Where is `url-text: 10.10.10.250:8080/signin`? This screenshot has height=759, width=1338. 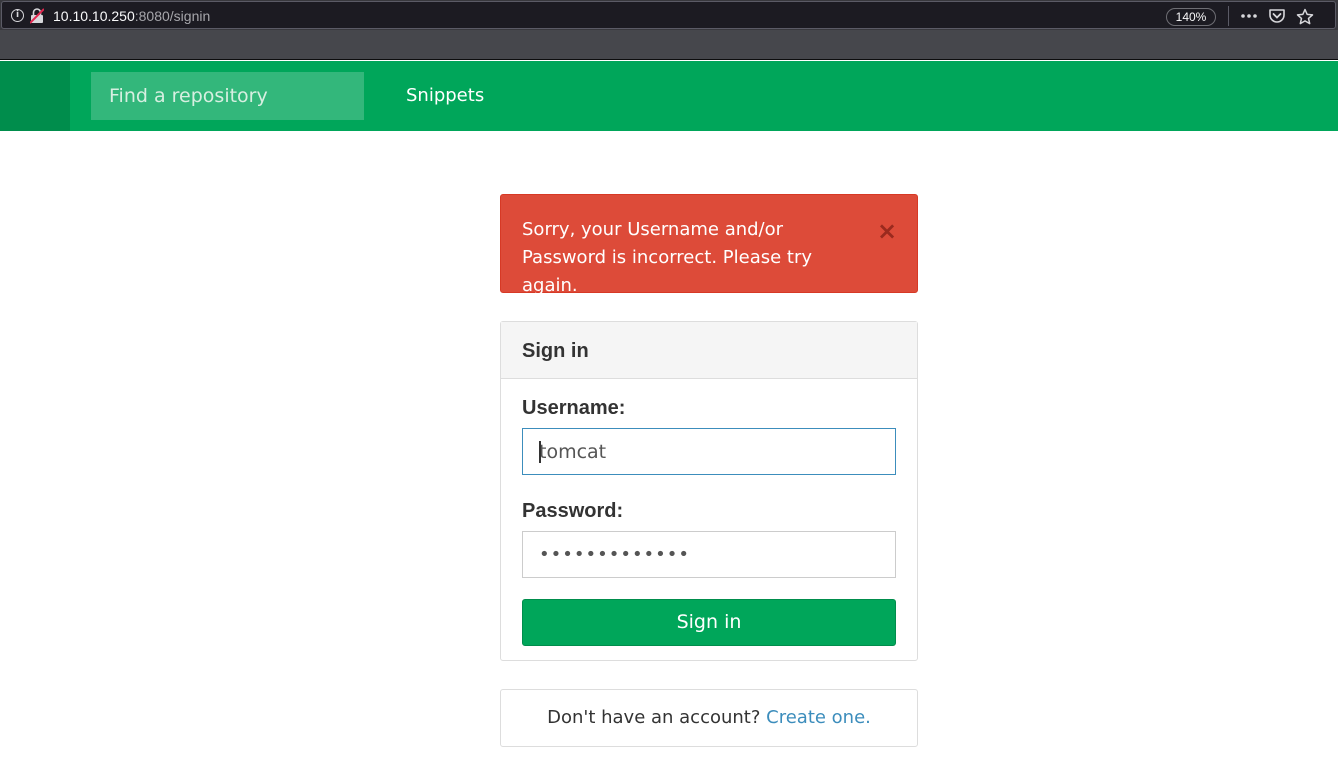
url-text: 10.10.10.250:8080/signin is located at coordinates (131, 16).